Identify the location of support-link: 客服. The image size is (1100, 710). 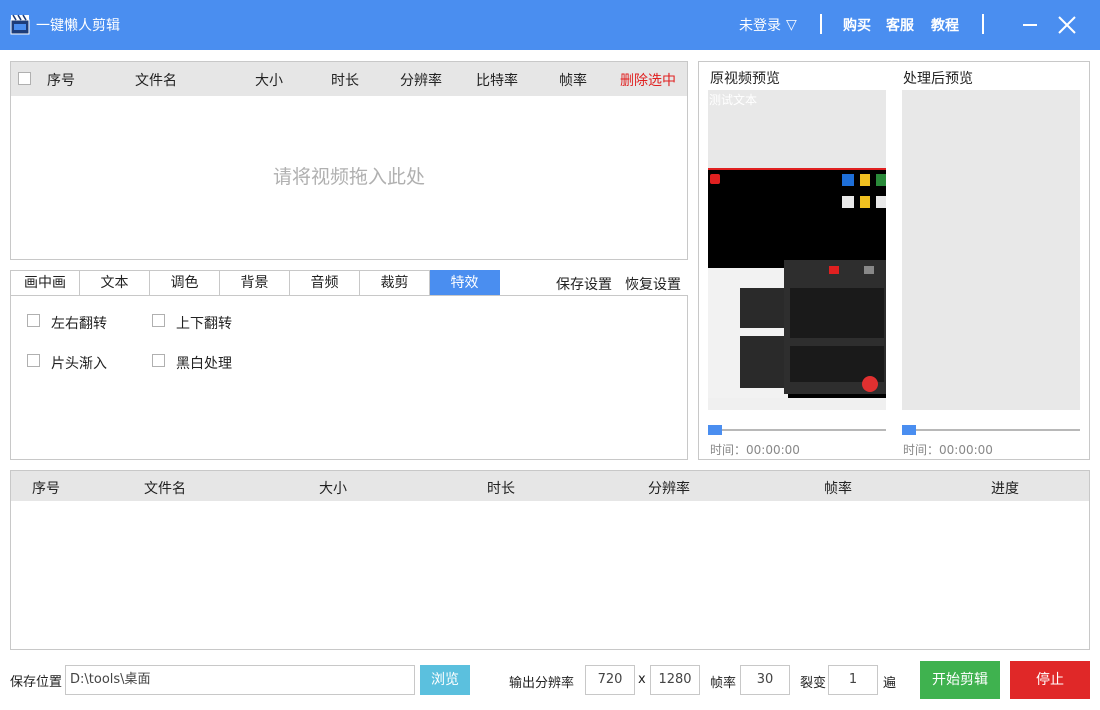
(900, 25).